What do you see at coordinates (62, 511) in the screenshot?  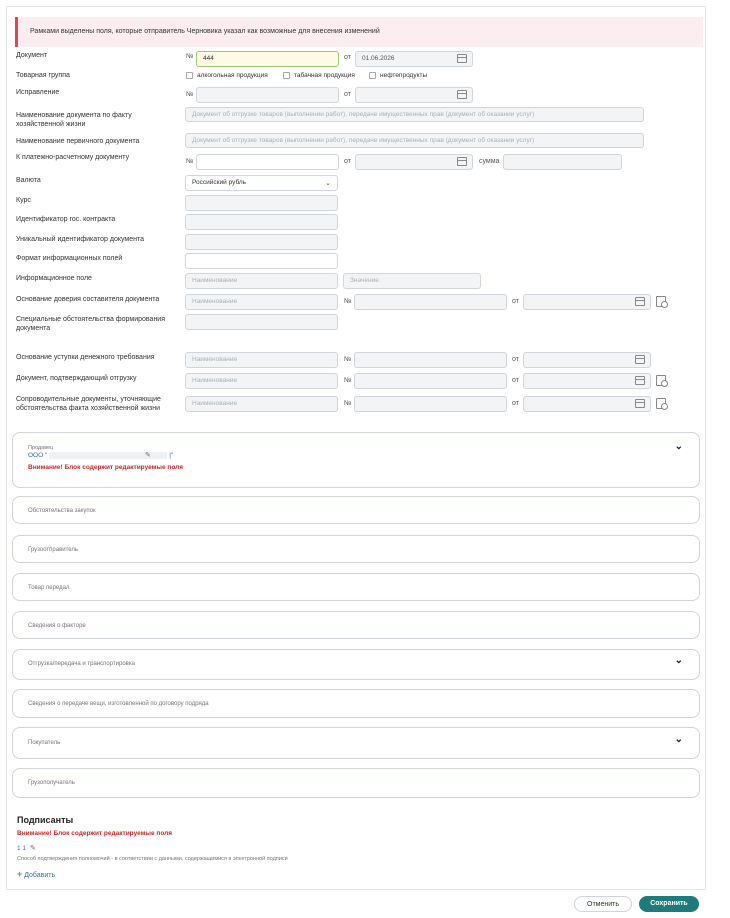 I see `section-title: Обстоятельства закупок` at bounding box center [62, 511].